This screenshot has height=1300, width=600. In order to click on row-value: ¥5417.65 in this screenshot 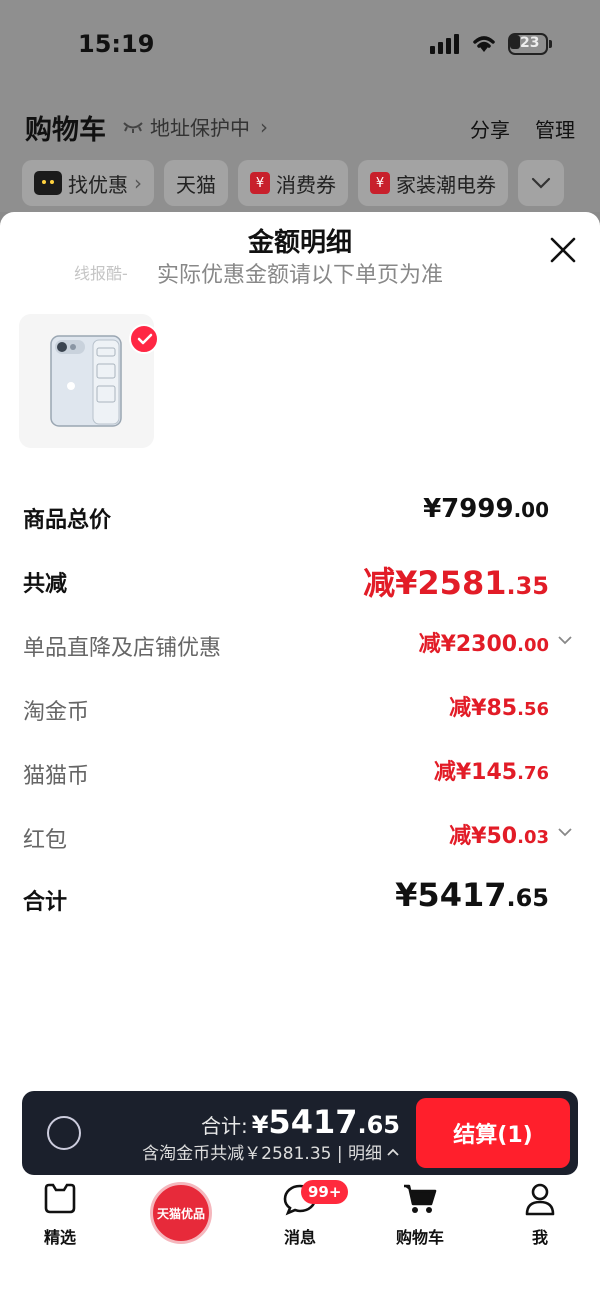, I will do `click(472, 895)`.